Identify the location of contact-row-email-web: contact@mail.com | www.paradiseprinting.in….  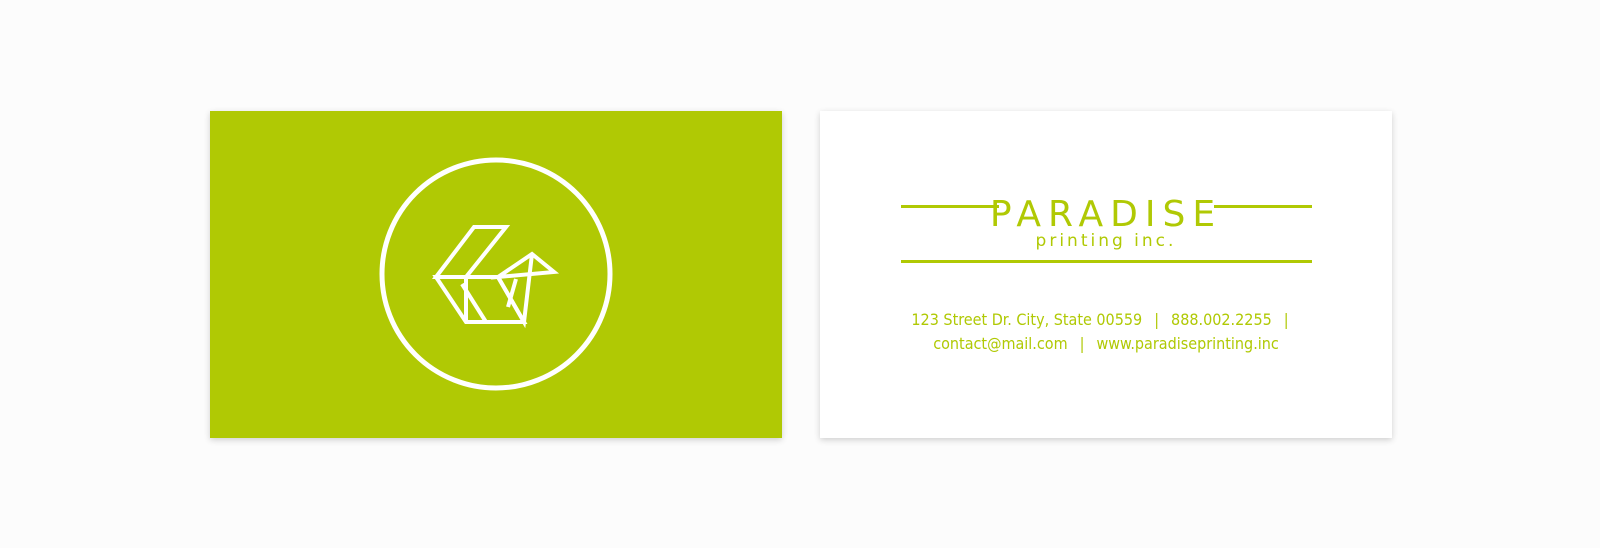
(1106, 344).